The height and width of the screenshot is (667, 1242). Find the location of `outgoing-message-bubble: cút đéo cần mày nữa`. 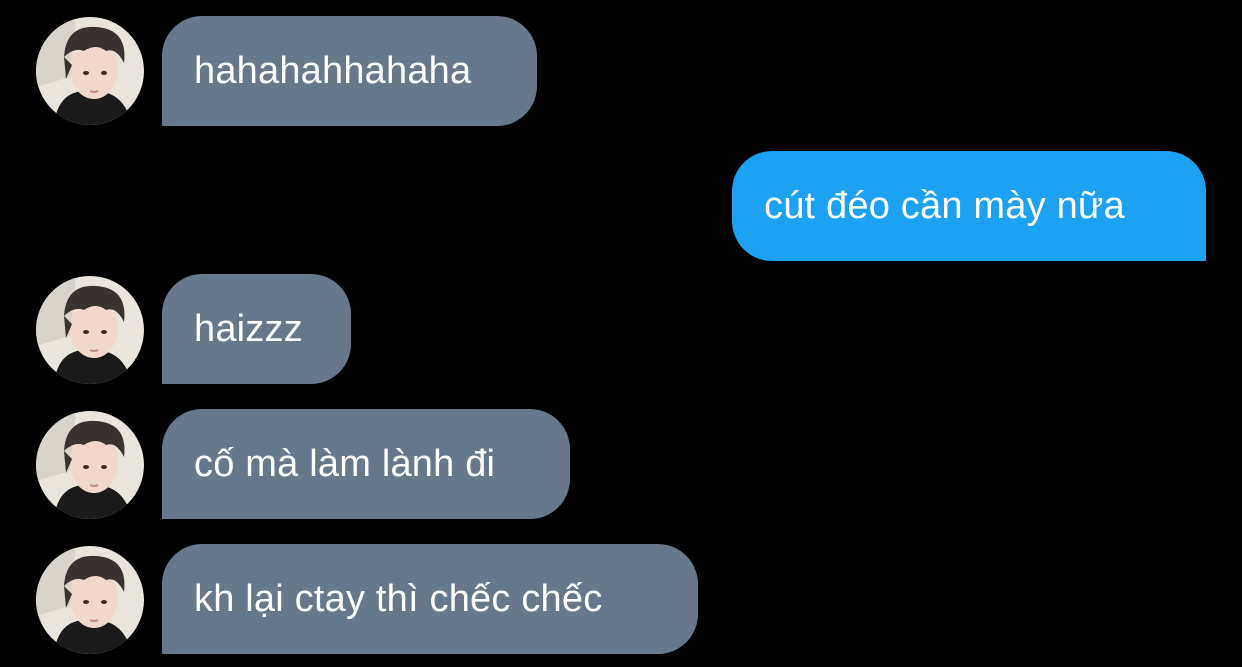

outgoing-message-bubble: cút đéo cần mày nữa is located at coordinates (969, 206).